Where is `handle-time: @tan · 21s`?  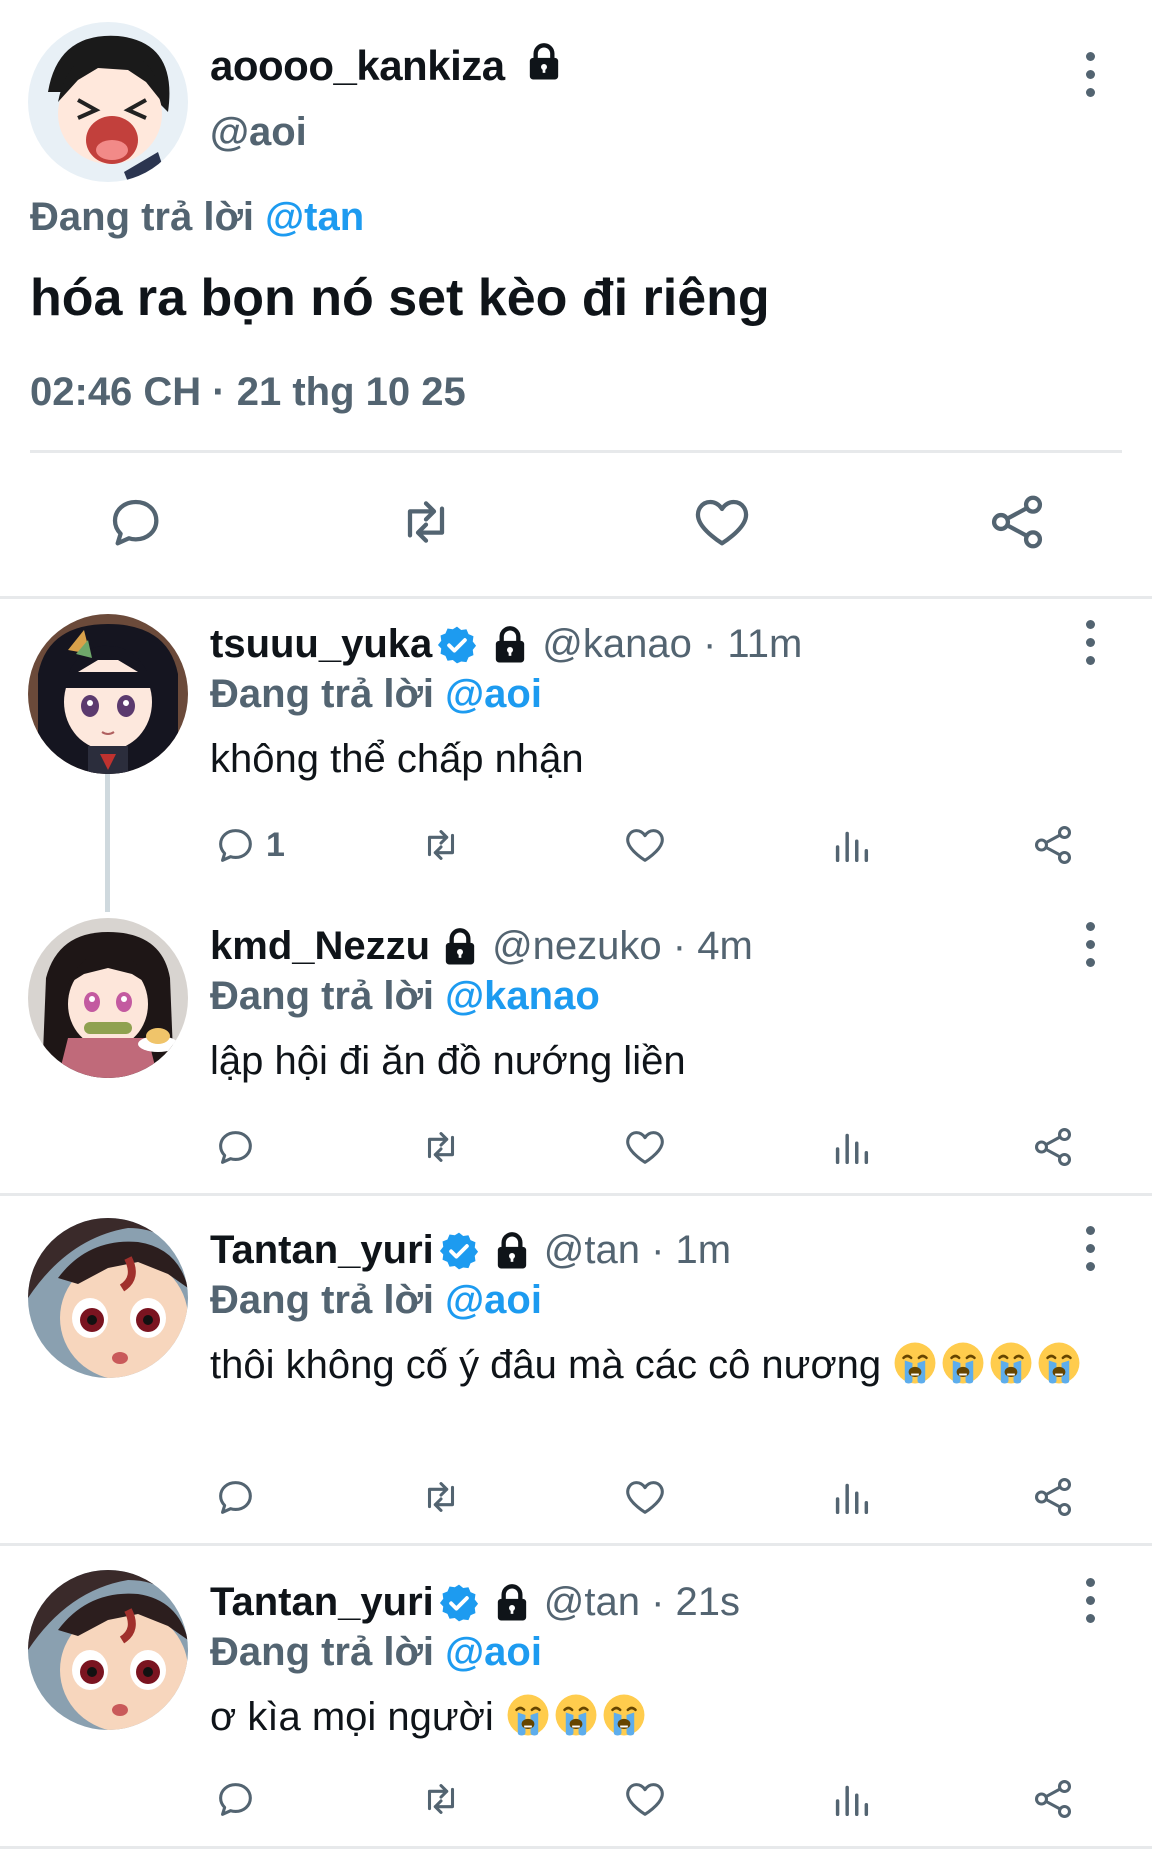 handle-time: @tan · 21s is located at coordinates (641, 1602).